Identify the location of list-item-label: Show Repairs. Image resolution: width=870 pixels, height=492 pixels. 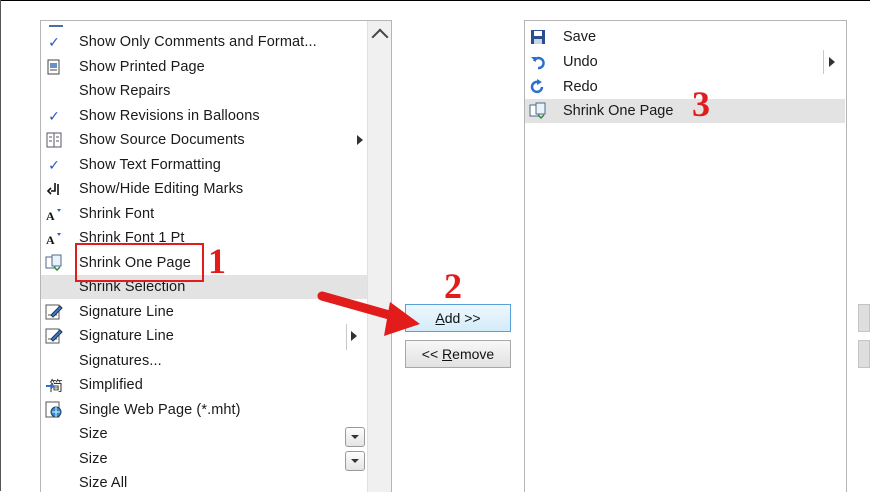
(125, 91).